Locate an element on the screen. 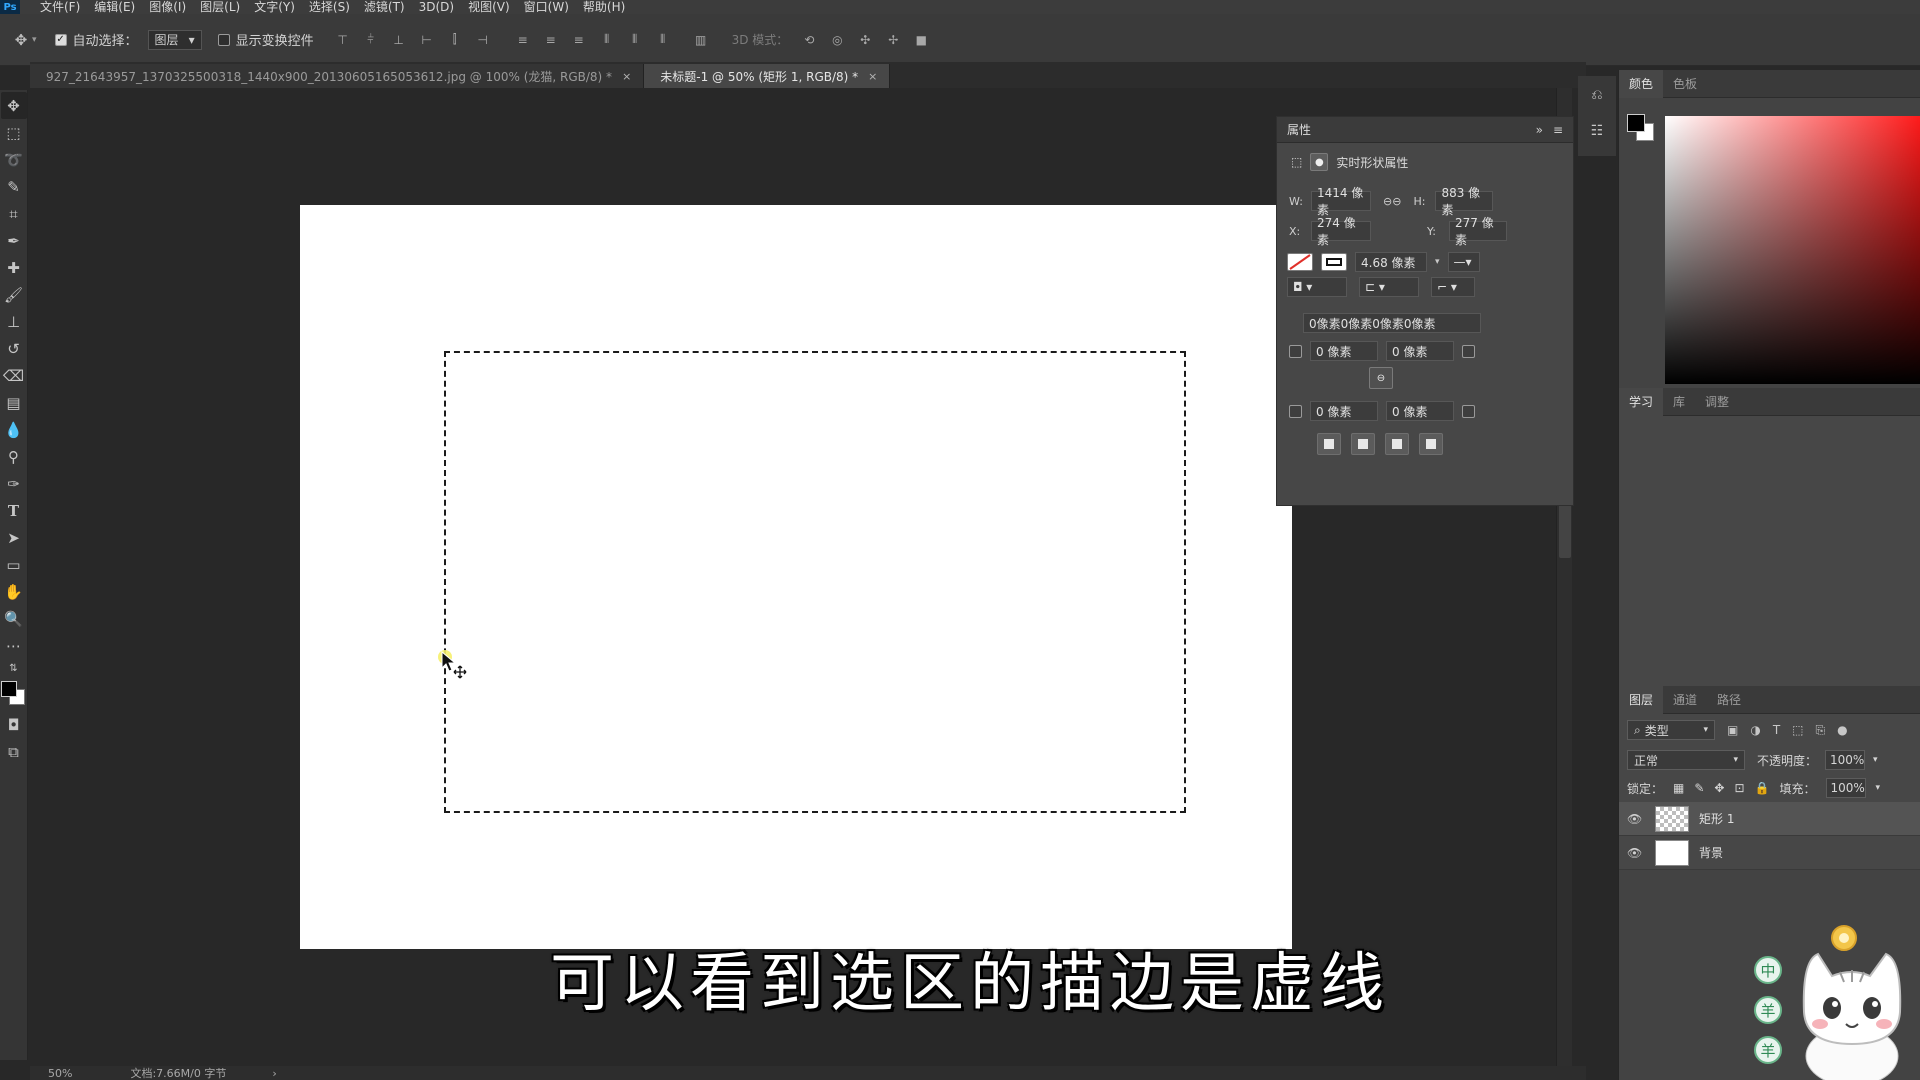 This screenshot has width=1920, height=1080. corner-tr-checkbox is located at coordinates (1468, 351).